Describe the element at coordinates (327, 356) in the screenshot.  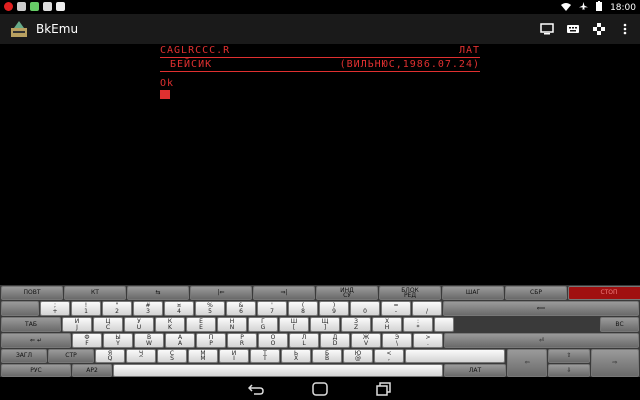
I see `char-key: БB` at that location.